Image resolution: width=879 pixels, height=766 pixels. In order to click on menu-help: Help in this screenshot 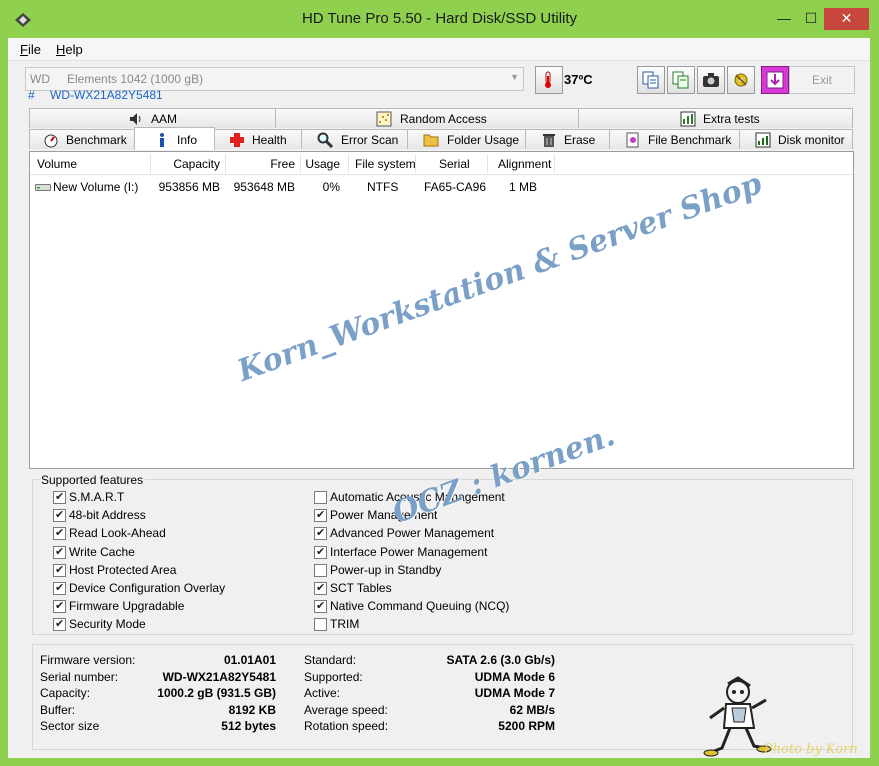, I will do `click(69, 49)`.